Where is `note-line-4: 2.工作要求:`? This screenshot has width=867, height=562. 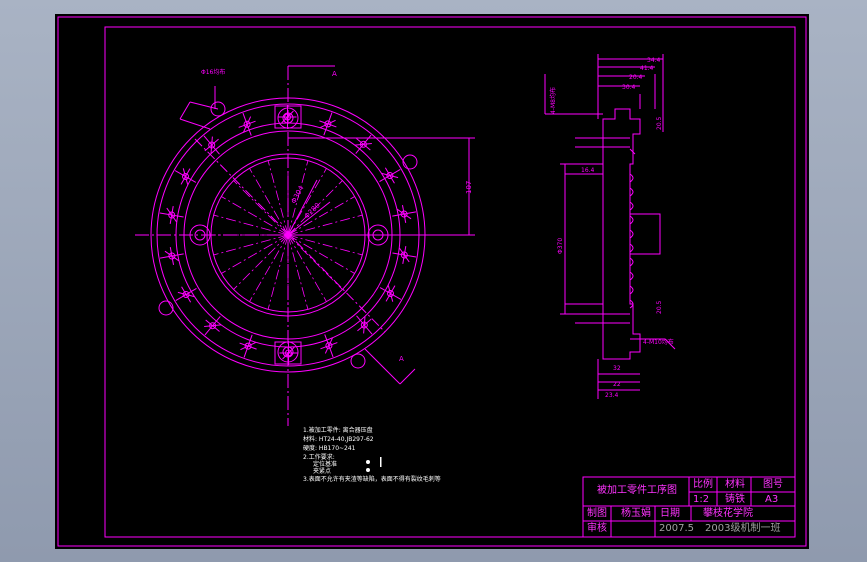 note-line-4: 2.工作要求: is located at coordinates (319, 457).